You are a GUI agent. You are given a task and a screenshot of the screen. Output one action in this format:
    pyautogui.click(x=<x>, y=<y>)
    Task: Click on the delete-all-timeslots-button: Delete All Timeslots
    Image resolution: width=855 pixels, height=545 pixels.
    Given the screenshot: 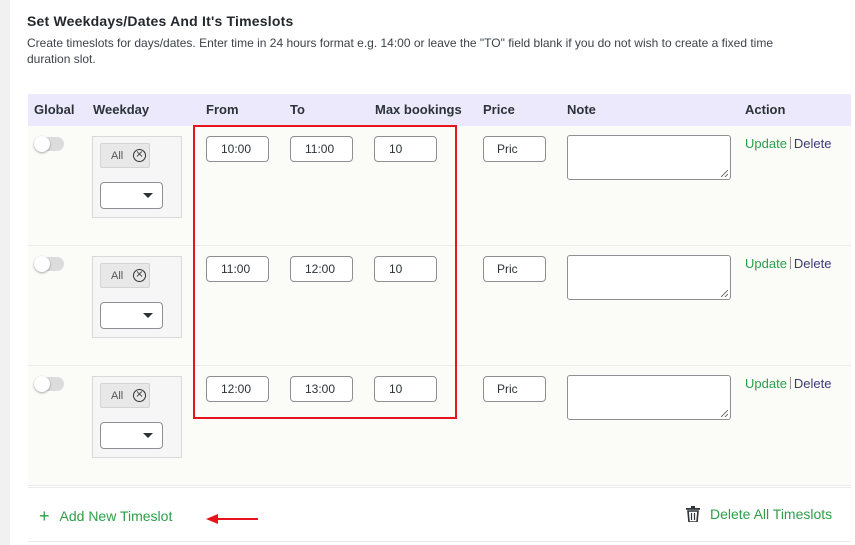 What is the action you would take?
    pyautogui.click(x=759, y=514)
    